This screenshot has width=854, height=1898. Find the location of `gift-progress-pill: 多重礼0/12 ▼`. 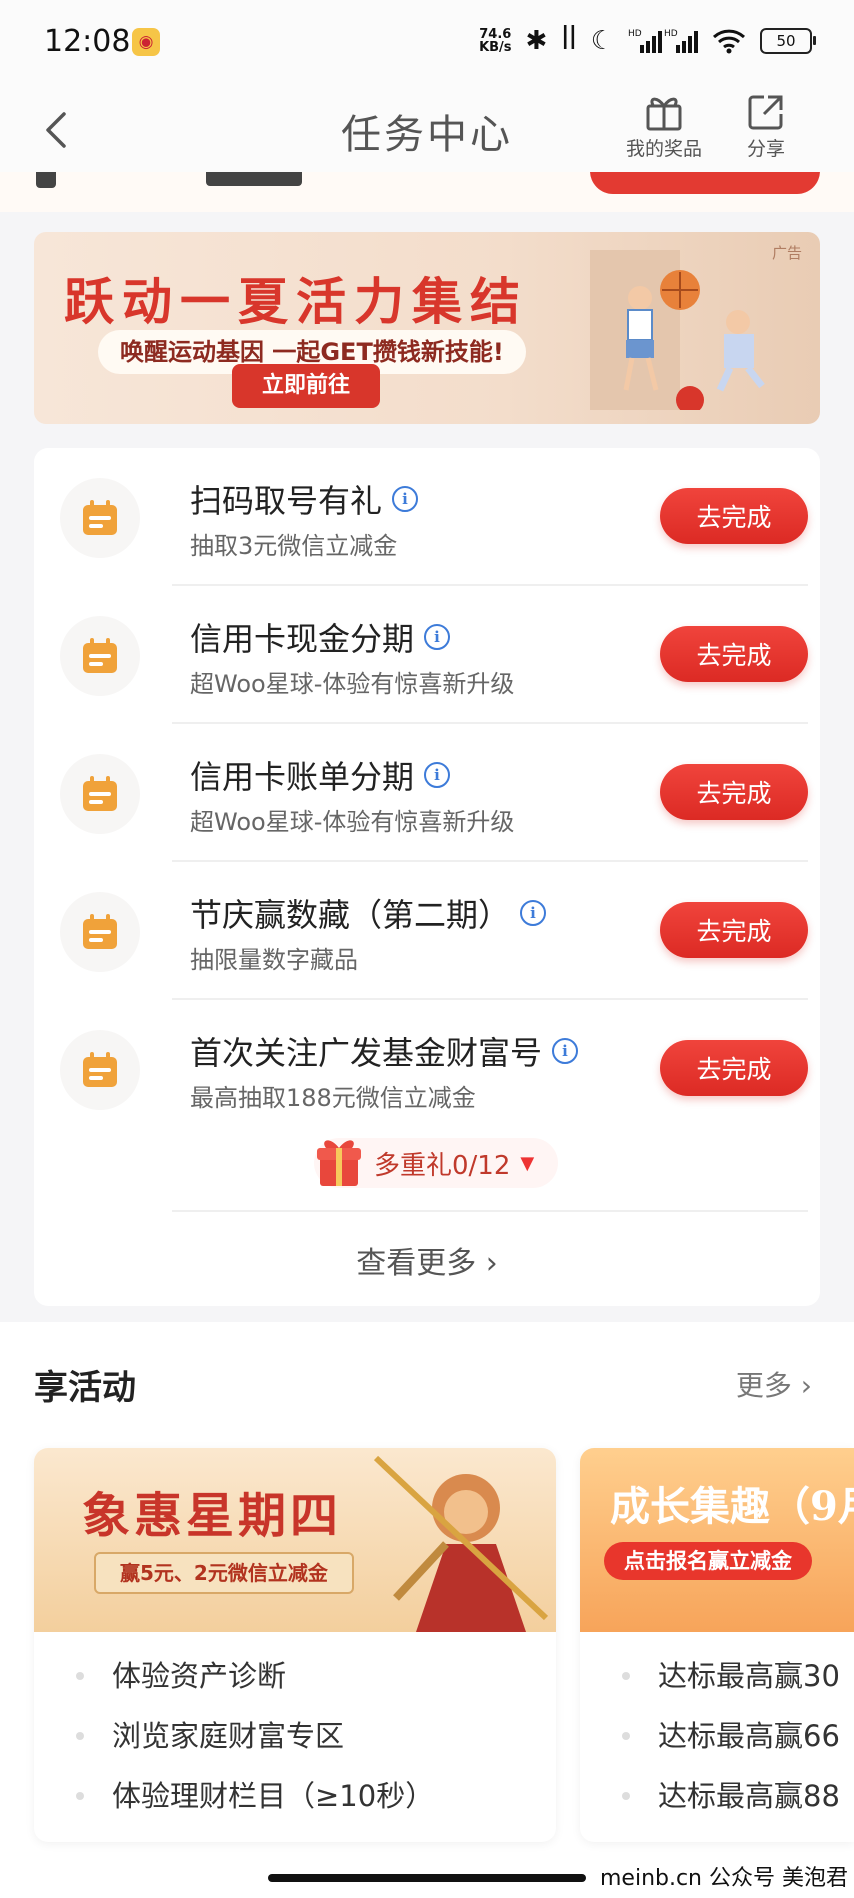

gift-progress-pill: 多重礼0/12 ▼ is located at coordinates (436, 1163).